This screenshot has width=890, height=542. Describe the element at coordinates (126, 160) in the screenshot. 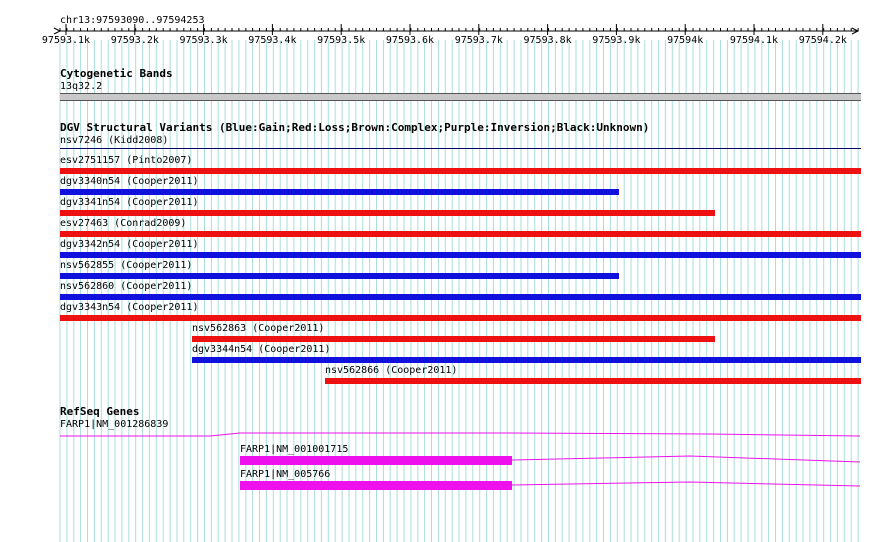

I see `variant-label: esv2751157 (Pinto2007)` at that location.